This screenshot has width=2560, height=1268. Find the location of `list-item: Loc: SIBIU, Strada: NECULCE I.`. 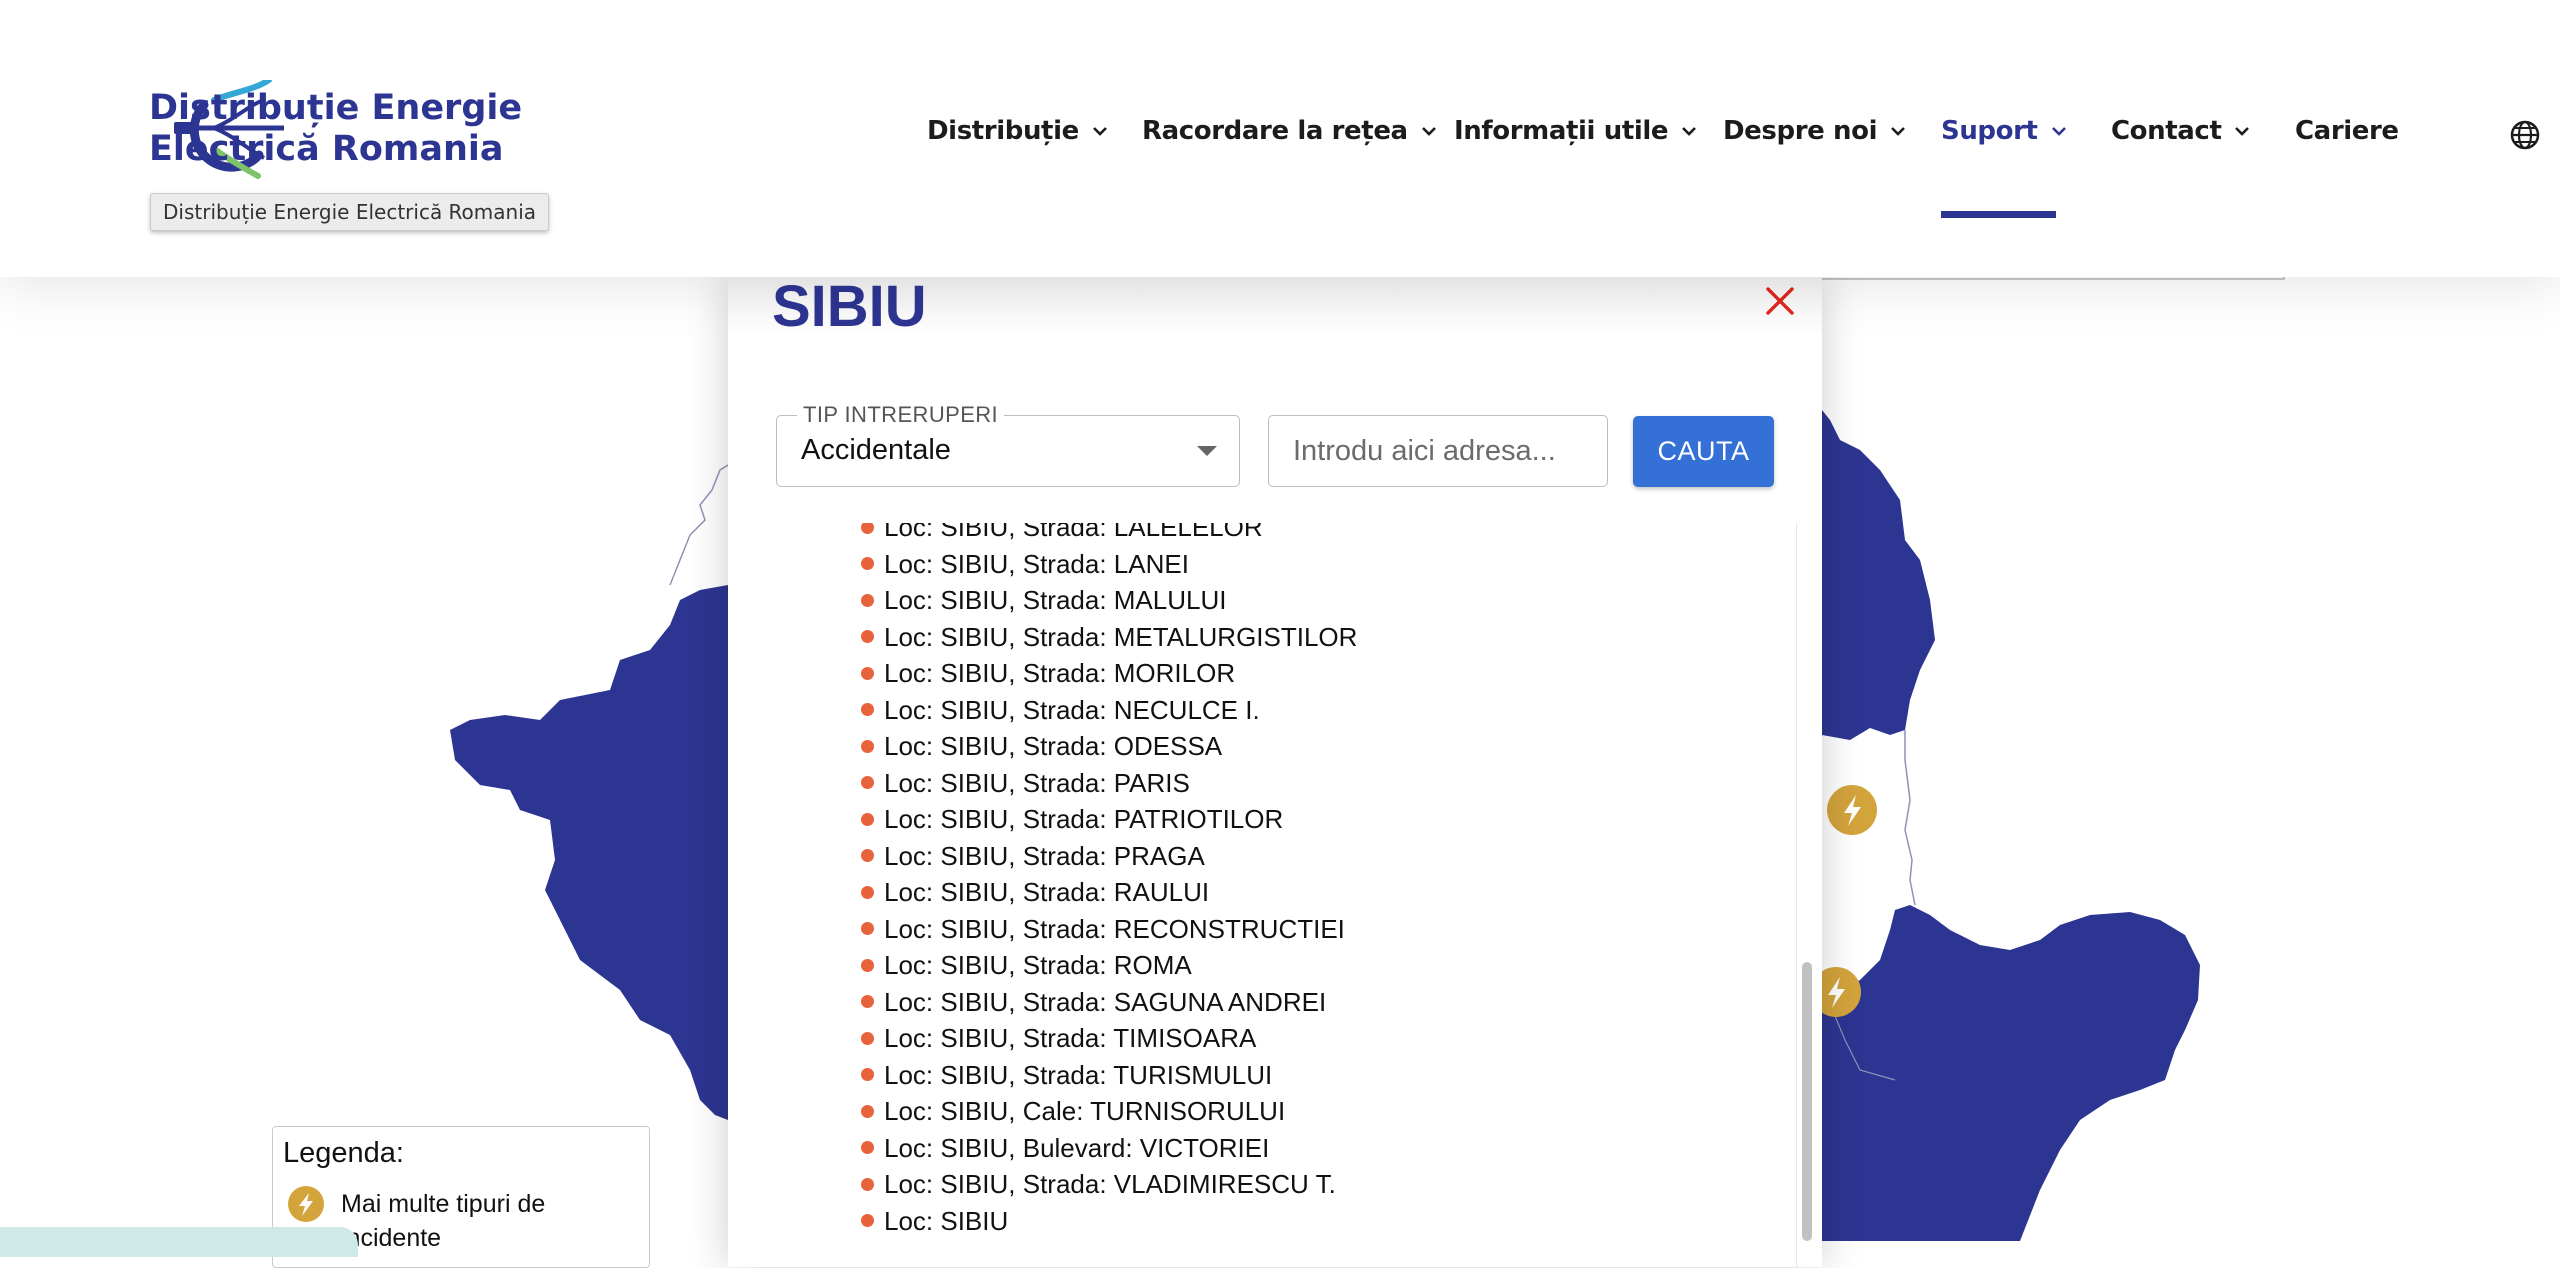

list-item: Loc: SIBIU, Strada: NECULCE I. is located at coordinates (1109, 710).